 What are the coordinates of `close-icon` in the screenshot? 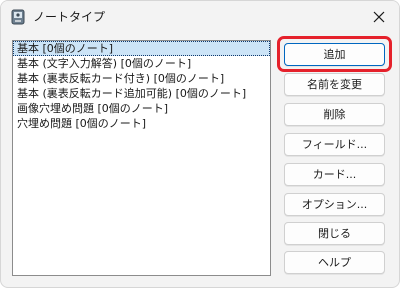 It's located at (379, 17).